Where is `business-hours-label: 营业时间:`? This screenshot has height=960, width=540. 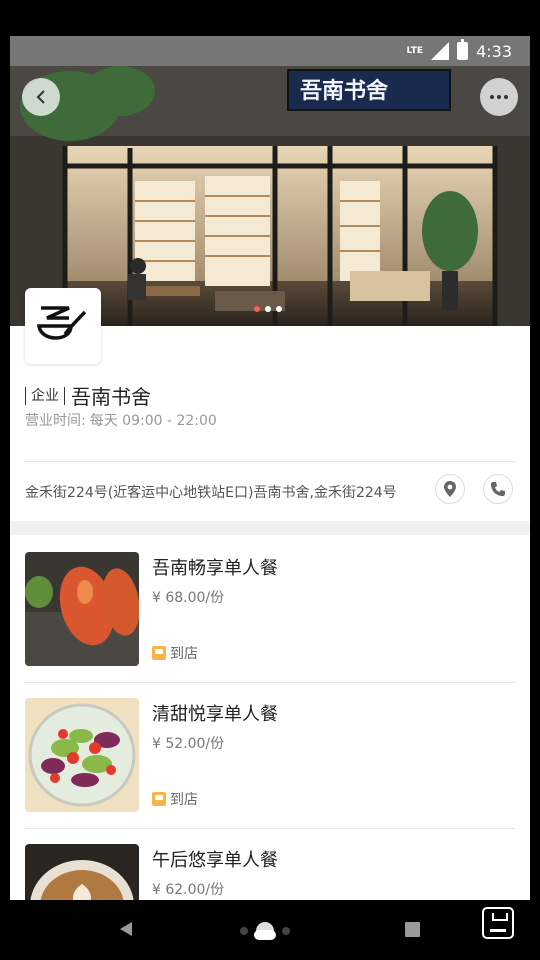 business-hours-label: 营业时间: is located at coordinates (55, 421).